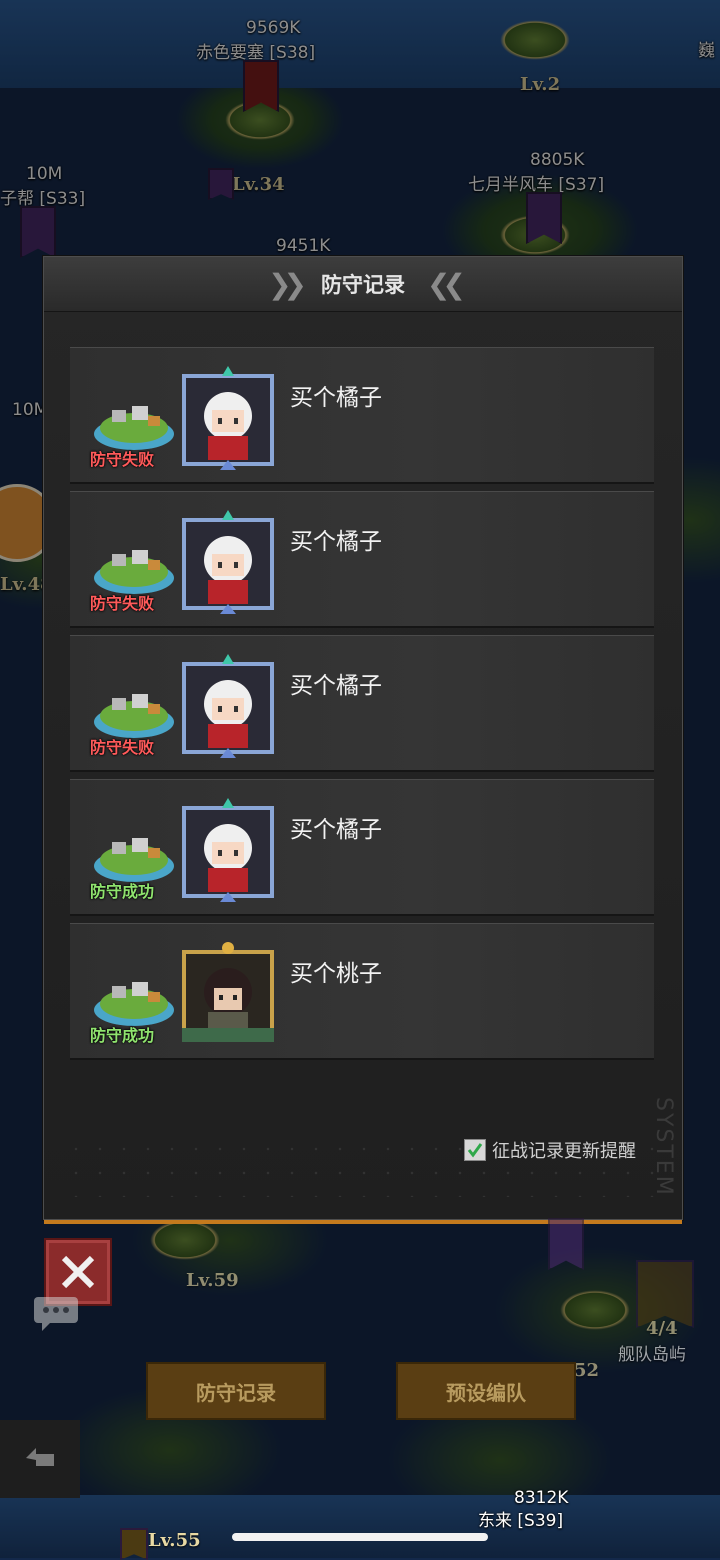 The image size is (720, 1560). I want to click on map-guild-label: 东来 [S39], so click(520, 1518).